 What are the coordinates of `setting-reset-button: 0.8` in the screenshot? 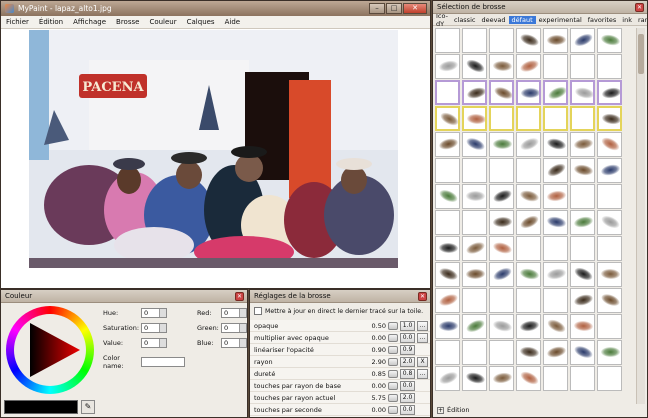 It's located at (407, 373).